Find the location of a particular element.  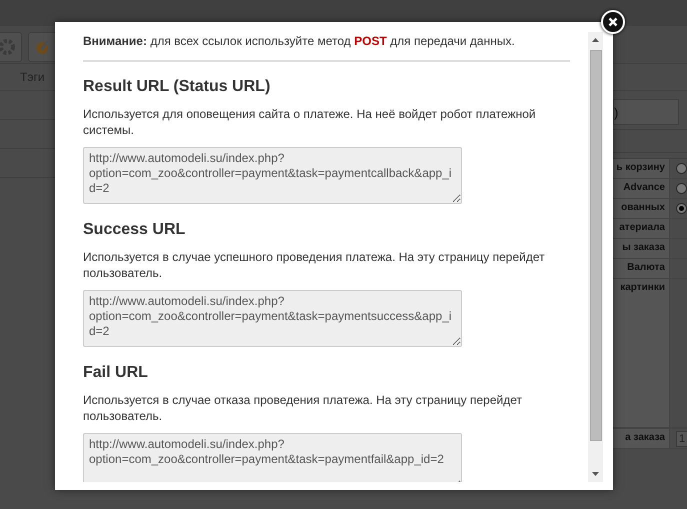

scroll-thumb is located at coordinates (596, 245).